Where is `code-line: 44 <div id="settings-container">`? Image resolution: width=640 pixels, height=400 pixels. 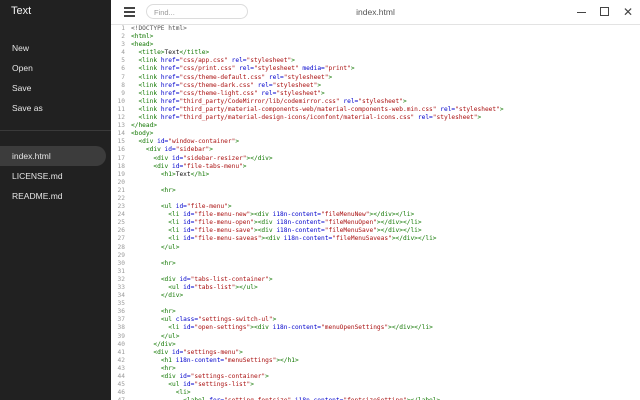
code-line: 44 <div id="settings-container"> is located at coordinates (375, 377).